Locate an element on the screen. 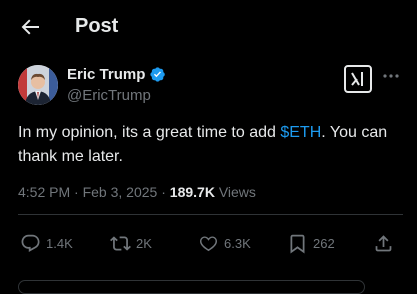 Image resolution: width=417 pixels, height=294 pixels. bookmark-icon is located at coordinates (297, 243).